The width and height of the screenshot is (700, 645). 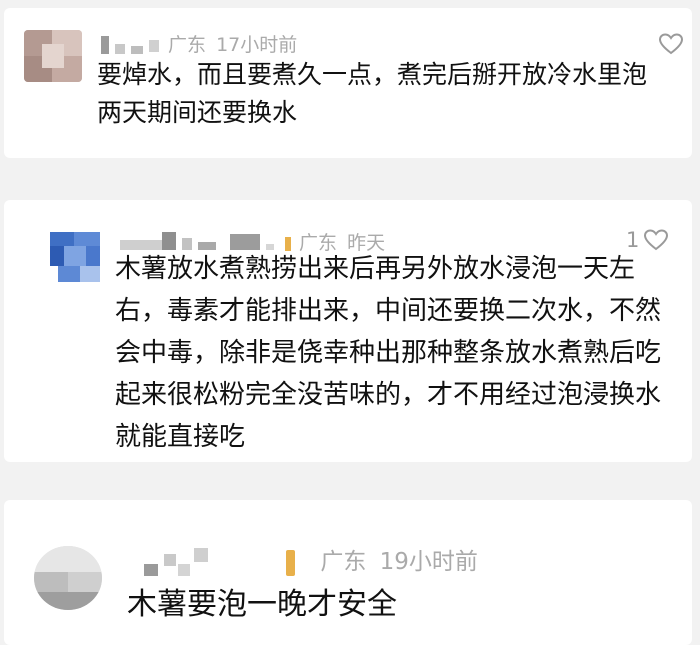 I want to click on heart-outline-icon, so click(x=671, y=44).